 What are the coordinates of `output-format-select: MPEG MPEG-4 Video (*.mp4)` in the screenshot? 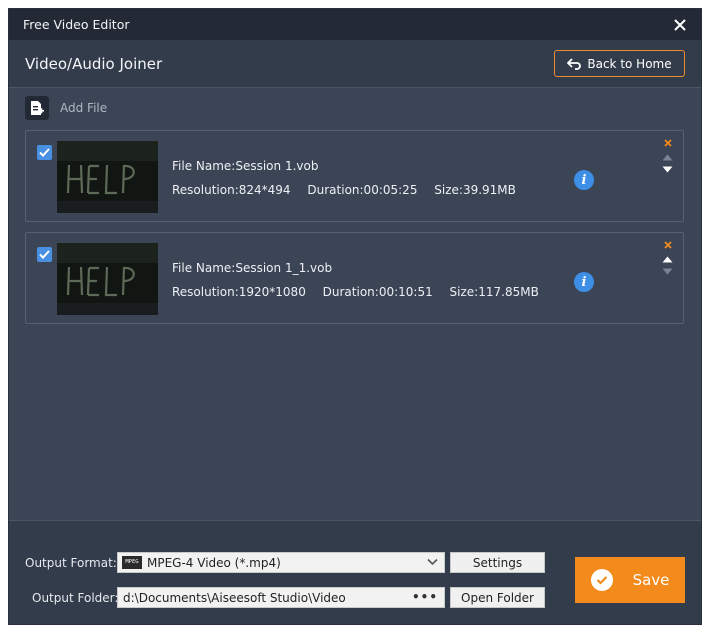 It's located at (281, 562).